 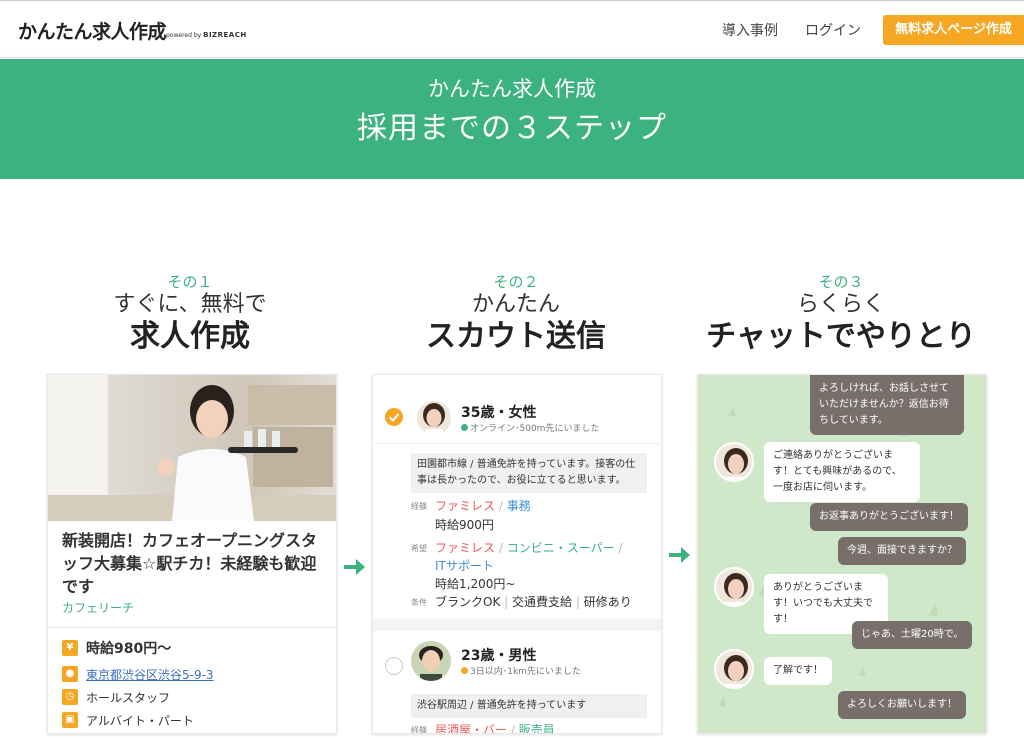 I want to click on position-row: ◷ ホールスタッフ, so click(x=116, y=697).